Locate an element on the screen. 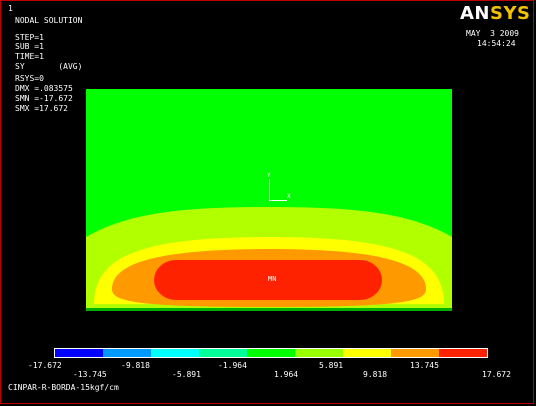  tick-8: 9.818 is located at coordinates (375, 374).